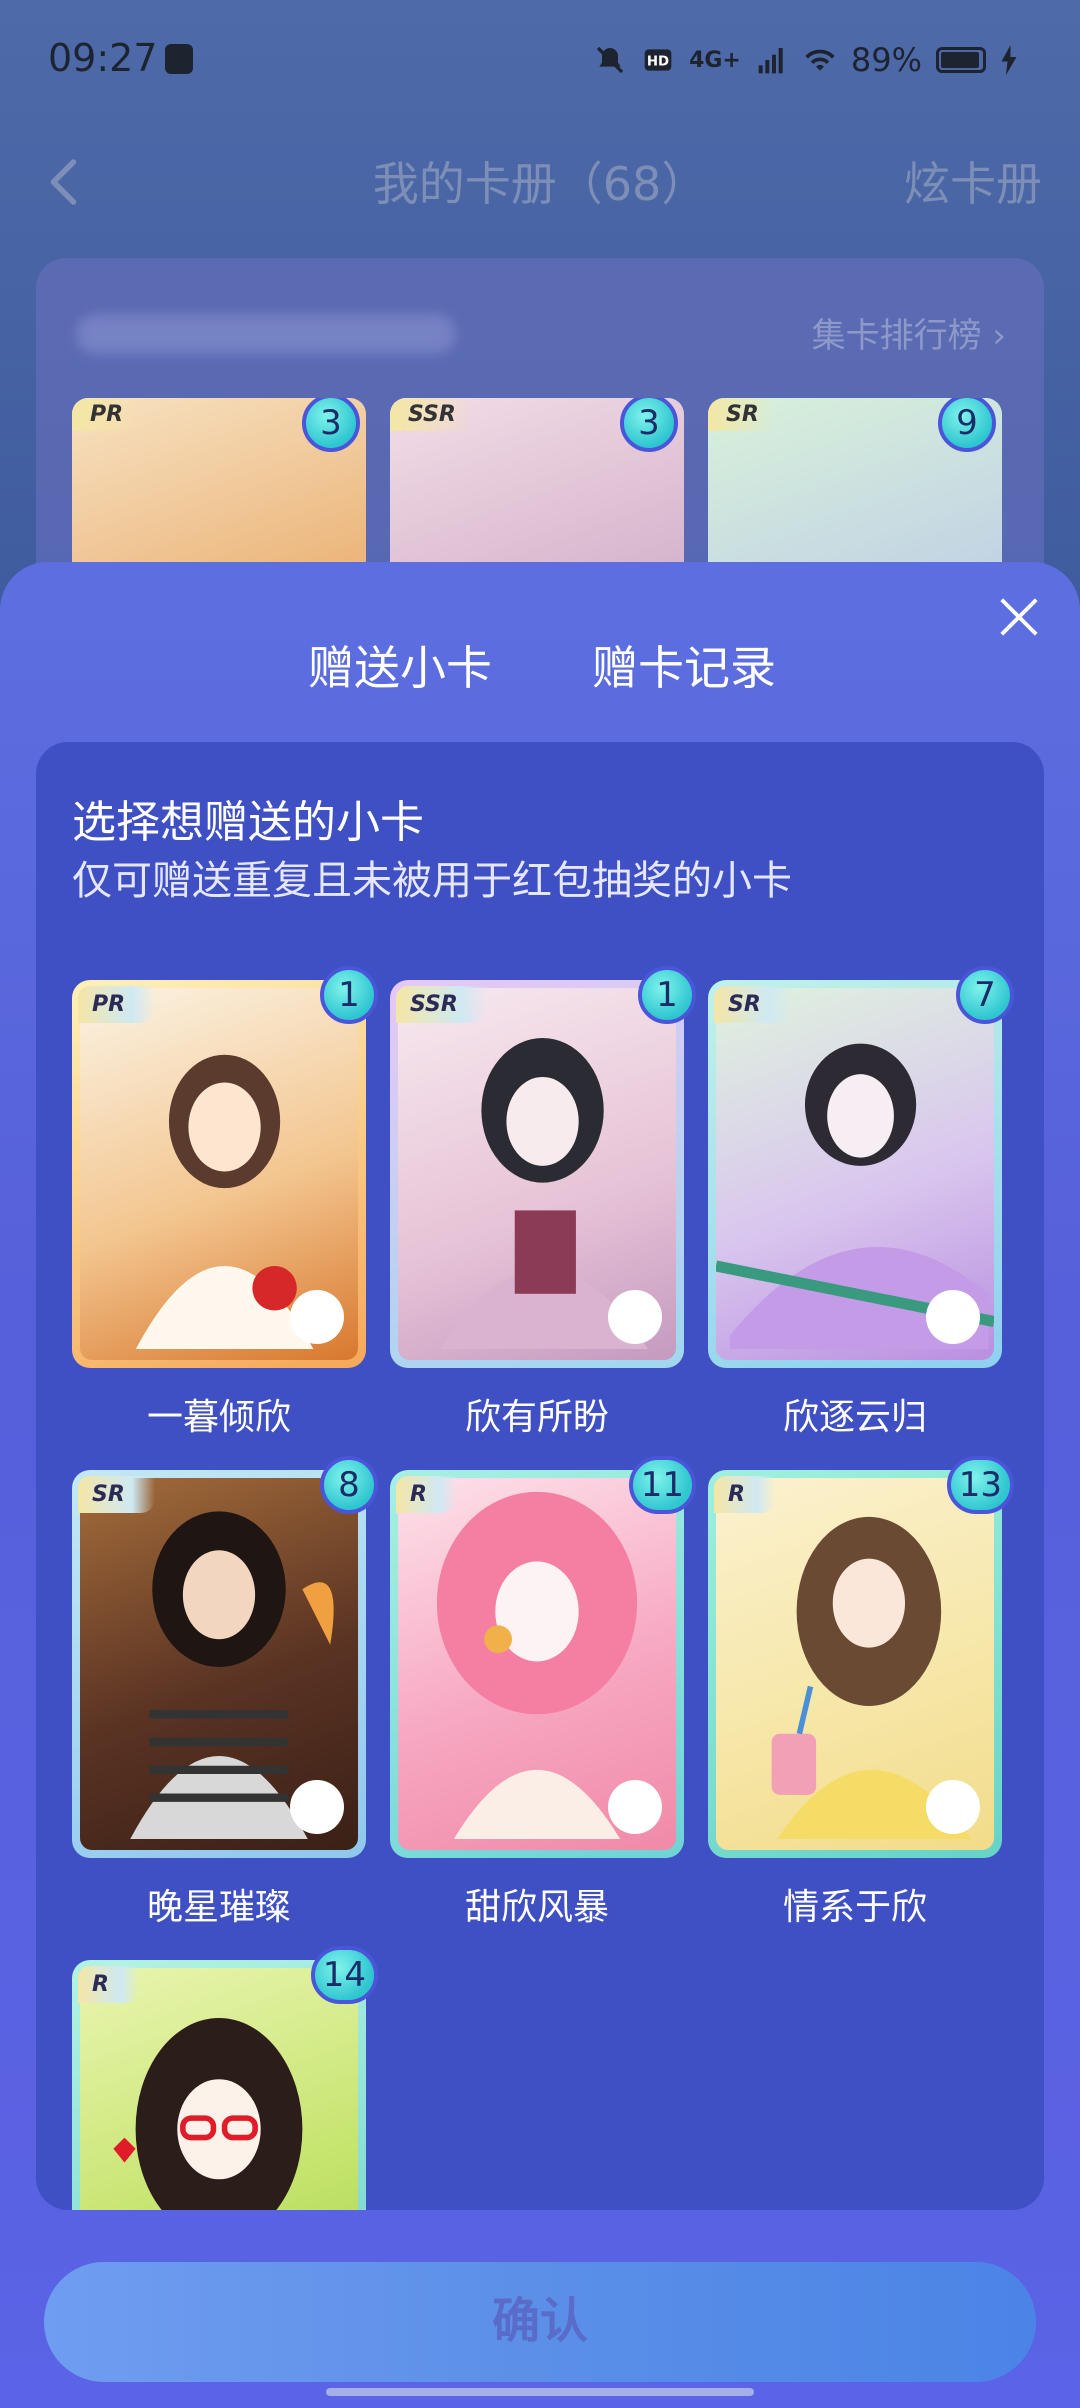 This screenshot has height=2408, width=1080. What do you see at coordinates (540, 185) in the screenshot?
I see `top-bar: 我的卡册（68） 炫卡册` at bounding box center [540, 185].